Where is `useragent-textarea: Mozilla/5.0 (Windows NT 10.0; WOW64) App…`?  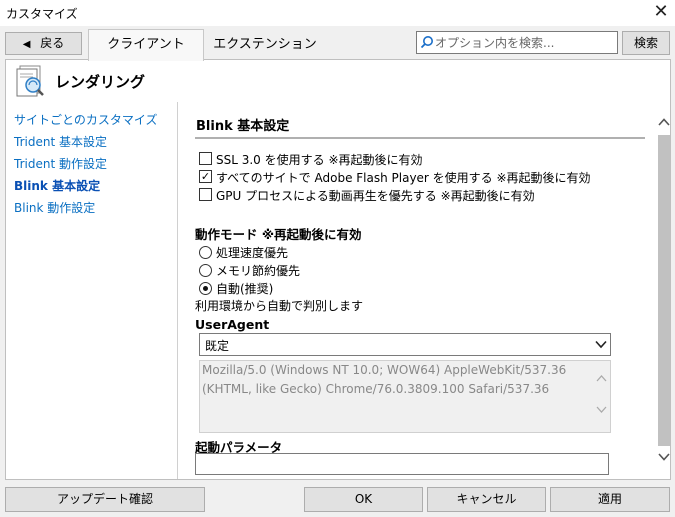
useragent-textarea: Mozilla/5.0 (Windows NT 10.0; WOW64) App… is located at coordinates (405, 396).